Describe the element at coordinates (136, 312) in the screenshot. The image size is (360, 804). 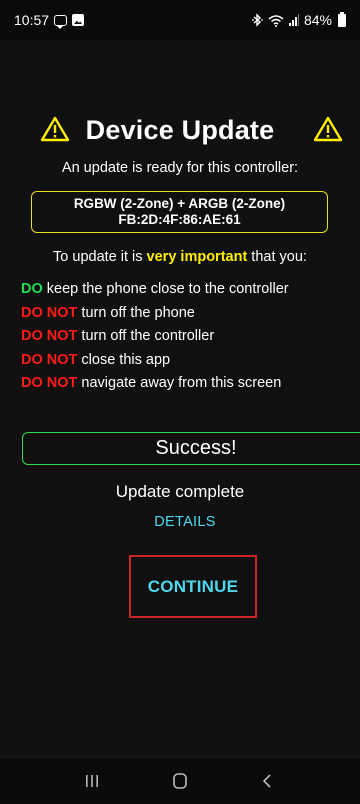
I see `rule-text: turn off the phone` at that location.